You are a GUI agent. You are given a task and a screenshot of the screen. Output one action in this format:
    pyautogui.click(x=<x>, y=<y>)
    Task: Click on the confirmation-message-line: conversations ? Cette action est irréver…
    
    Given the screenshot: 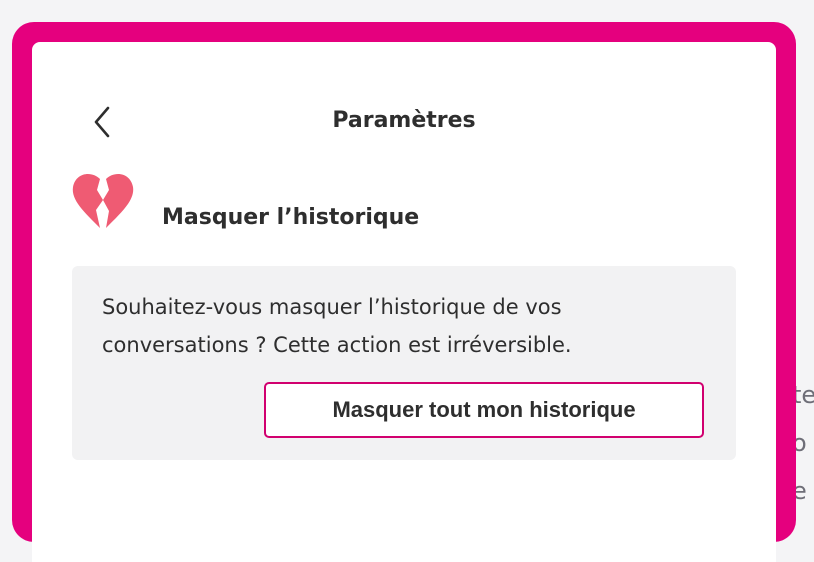 What is the action you would take?
    pyautogui.click(x=337, y=345)
    